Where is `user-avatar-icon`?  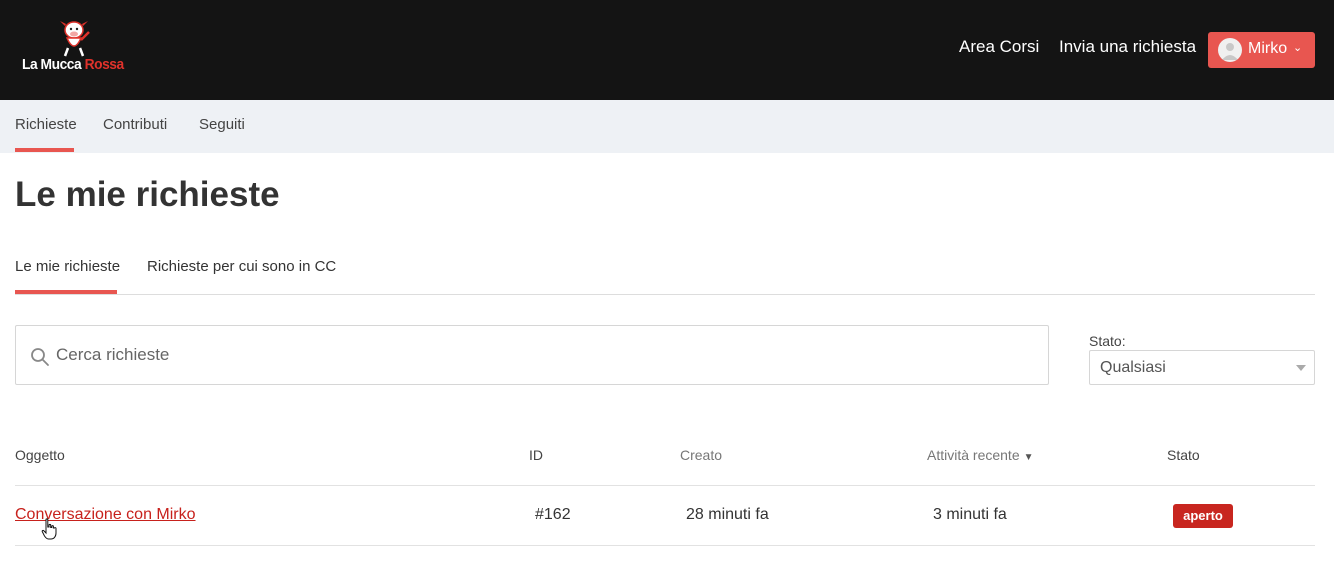
user-avatar-icon is located at coordinates (1230, 50).